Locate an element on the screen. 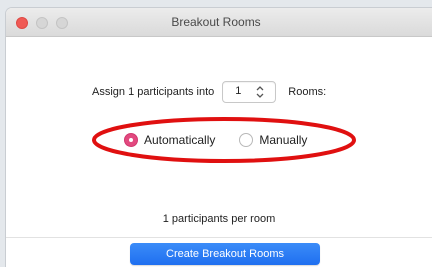 Image resolution: width=432 pixels, height=267 pixels. assign-row: Assign 1 participants into 1 Rooms: is located at coordinates (209, 92).